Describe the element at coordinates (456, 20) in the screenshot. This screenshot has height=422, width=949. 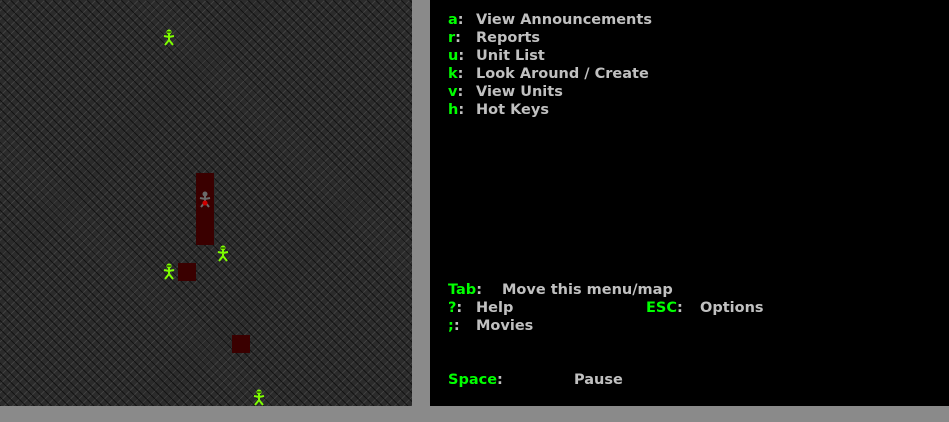
I see `hotkey: a:` at that location.